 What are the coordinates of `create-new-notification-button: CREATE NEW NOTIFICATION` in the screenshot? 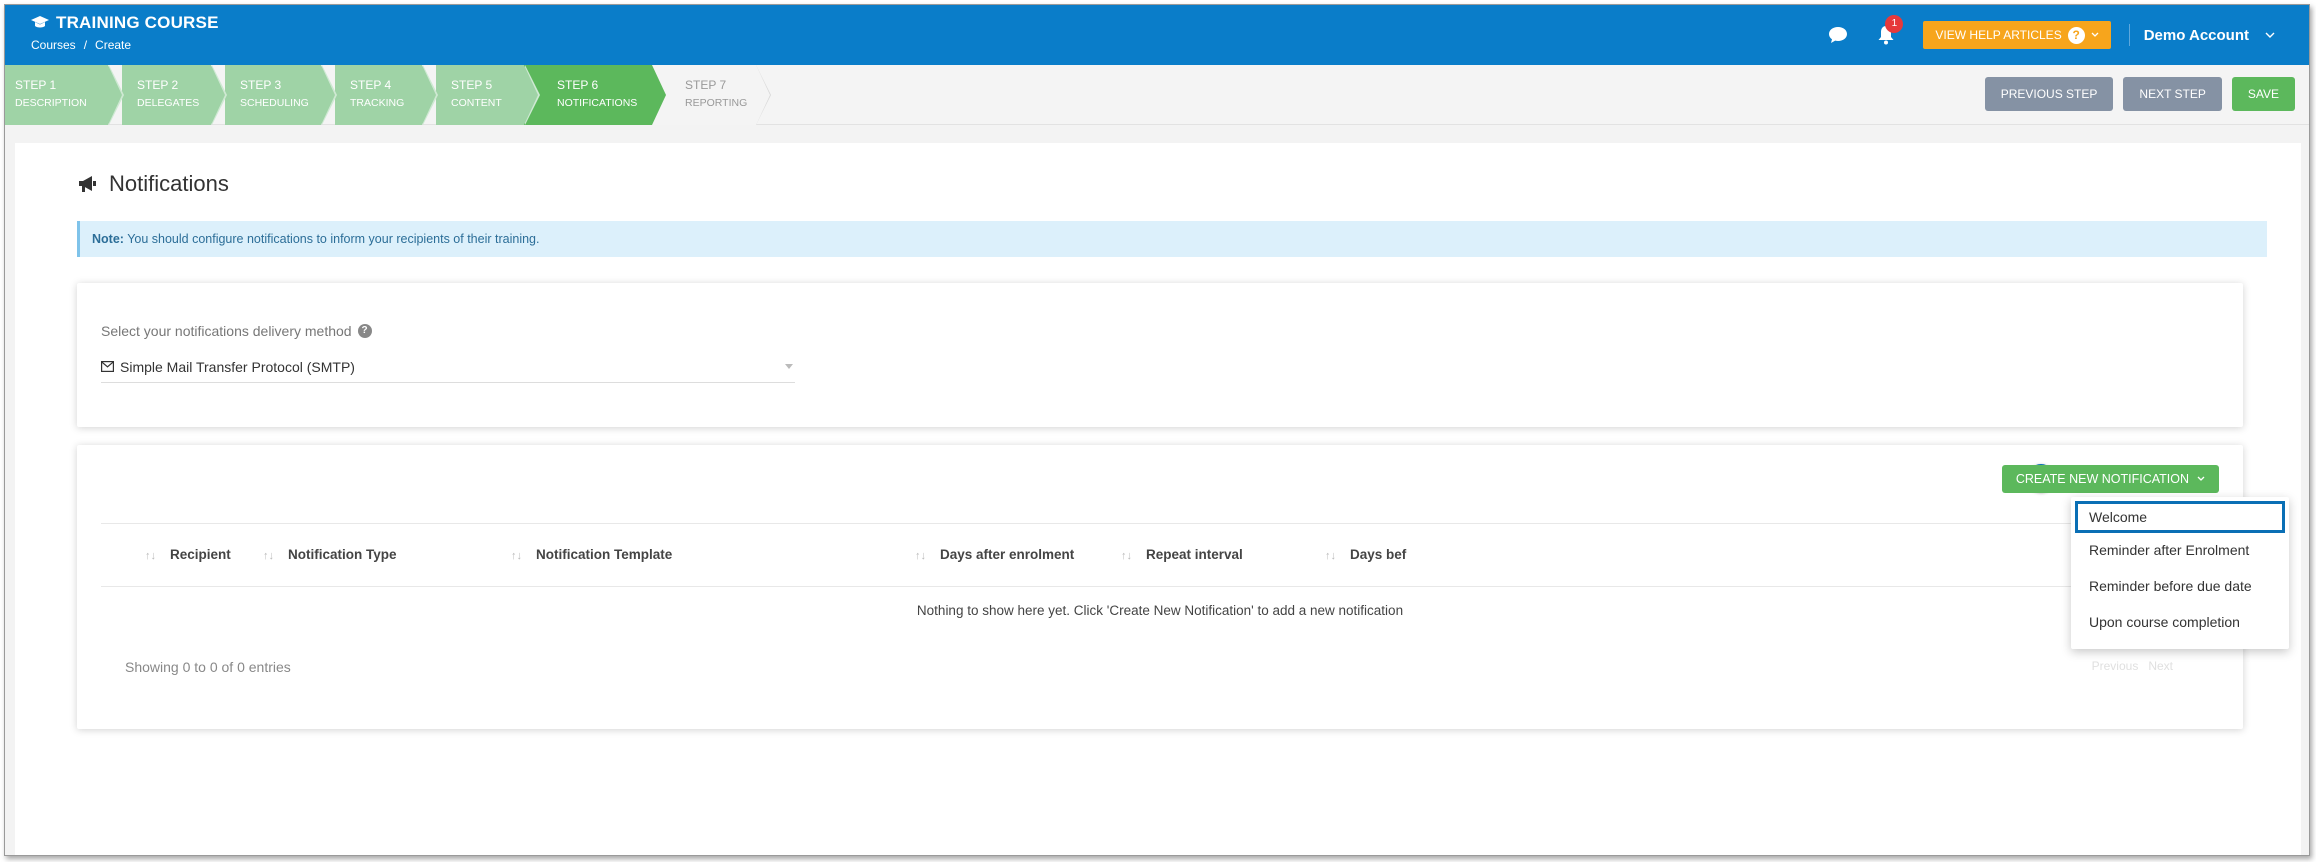 It's located at (2110, 479).